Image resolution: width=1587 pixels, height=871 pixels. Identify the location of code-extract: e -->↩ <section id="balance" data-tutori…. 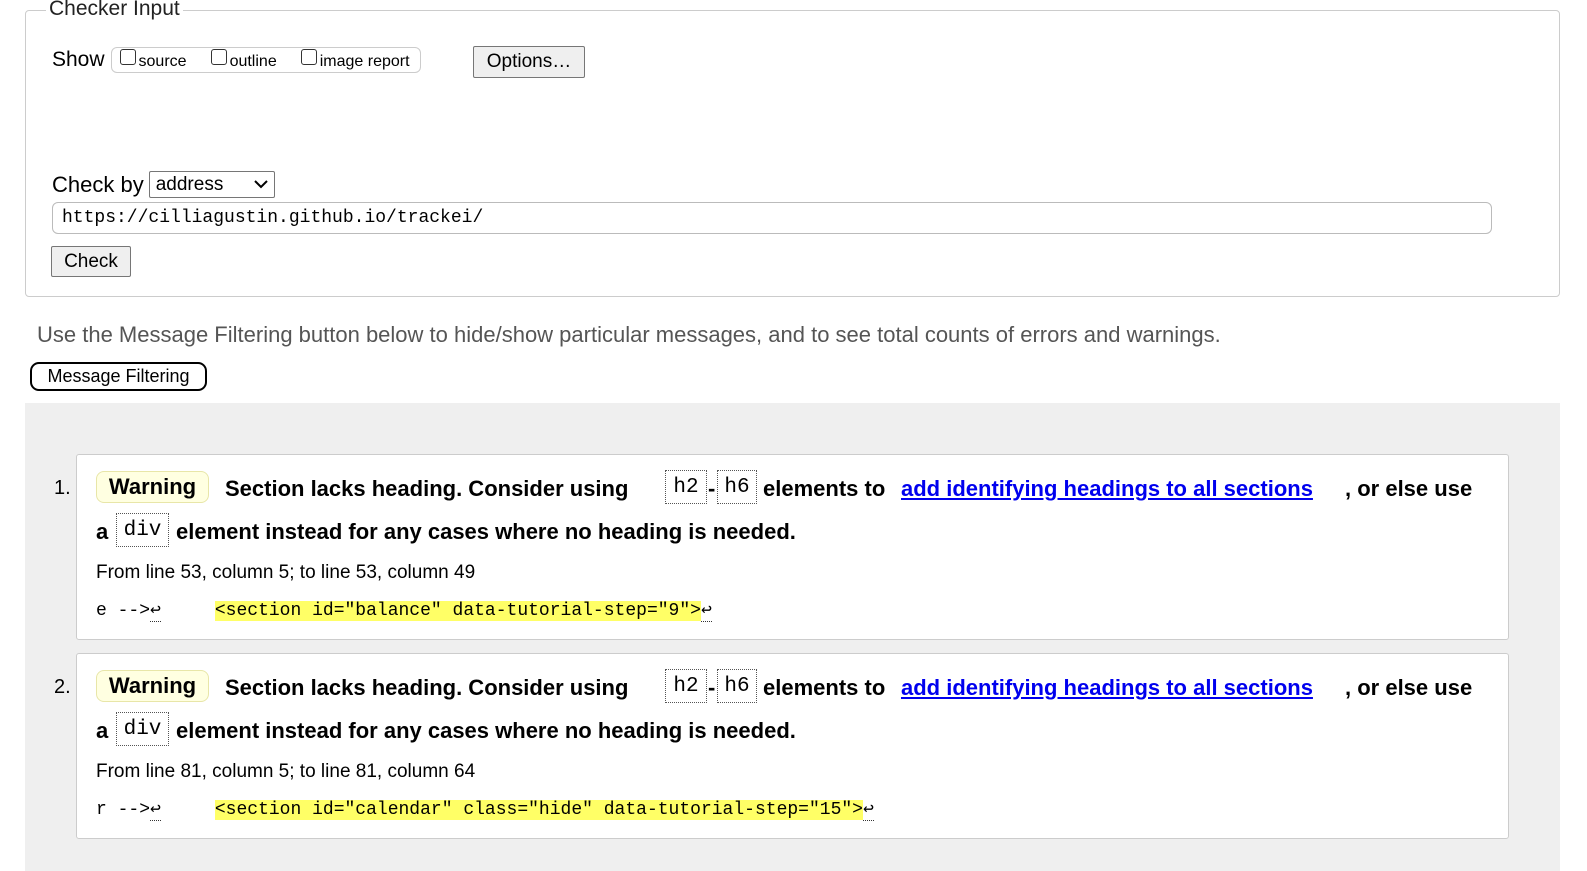
(404, 610).